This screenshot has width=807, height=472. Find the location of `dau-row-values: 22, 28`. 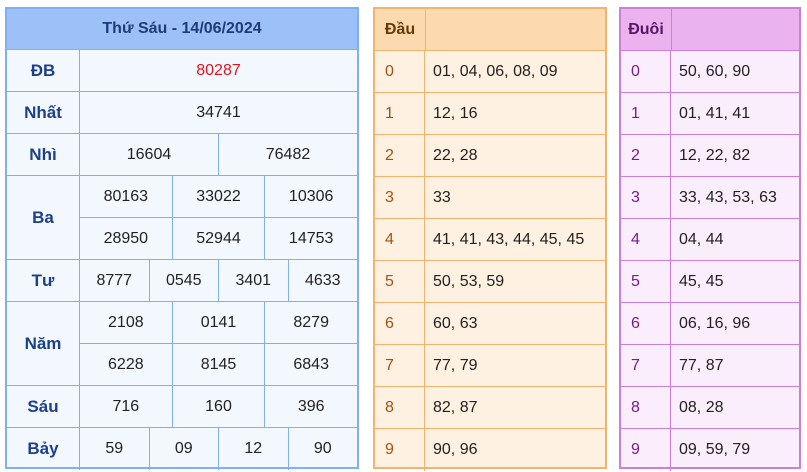

dau-row-values: 22, 28 is located at coordinates (455, 155).